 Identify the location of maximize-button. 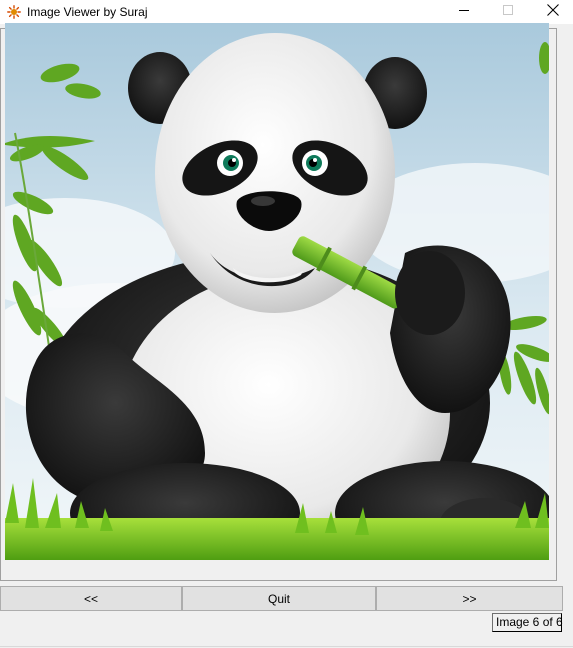
(508, 12).